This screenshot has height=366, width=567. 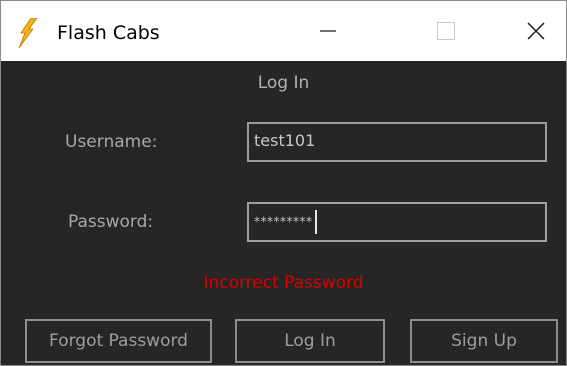 I want to click on form-heading: Log In, so click(x=283, y=83).